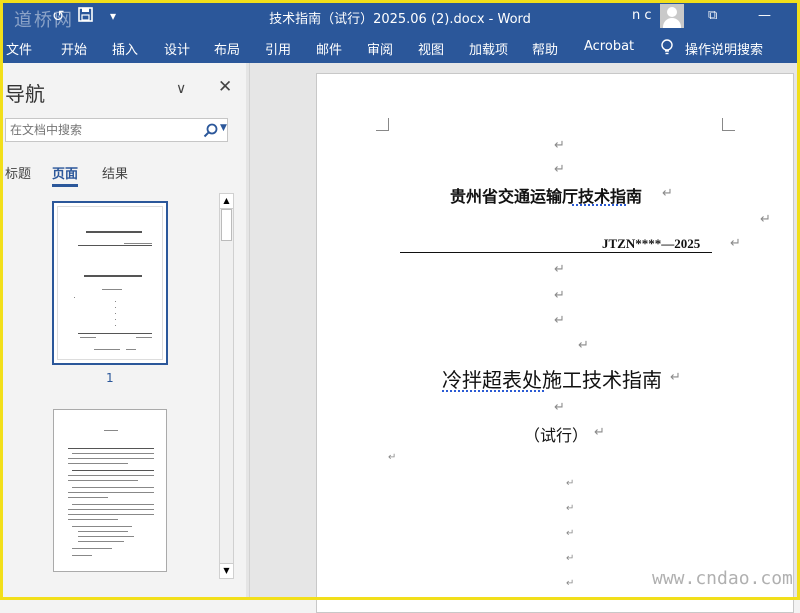  I want to click on search-box: ▼, so click(116, 130).